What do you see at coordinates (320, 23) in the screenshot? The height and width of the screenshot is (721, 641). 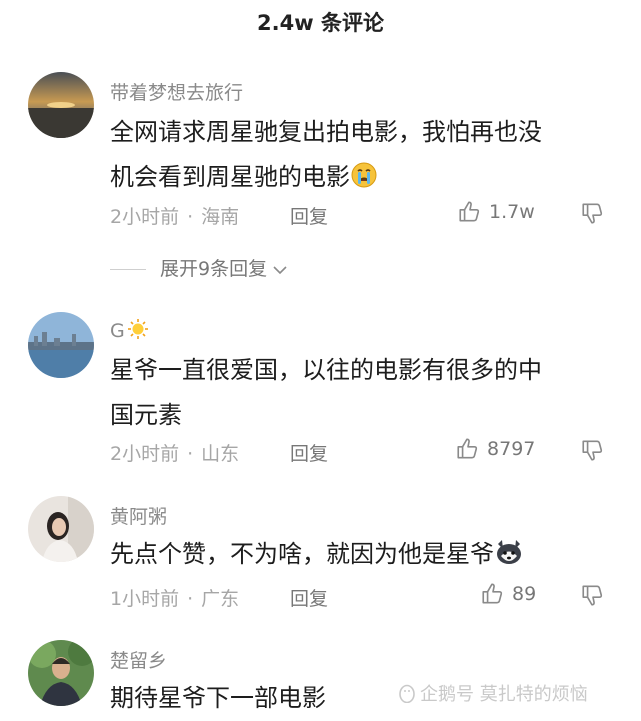 I see `comments-count-title: 2.4w 条评论` at bounding box center [320, 23].